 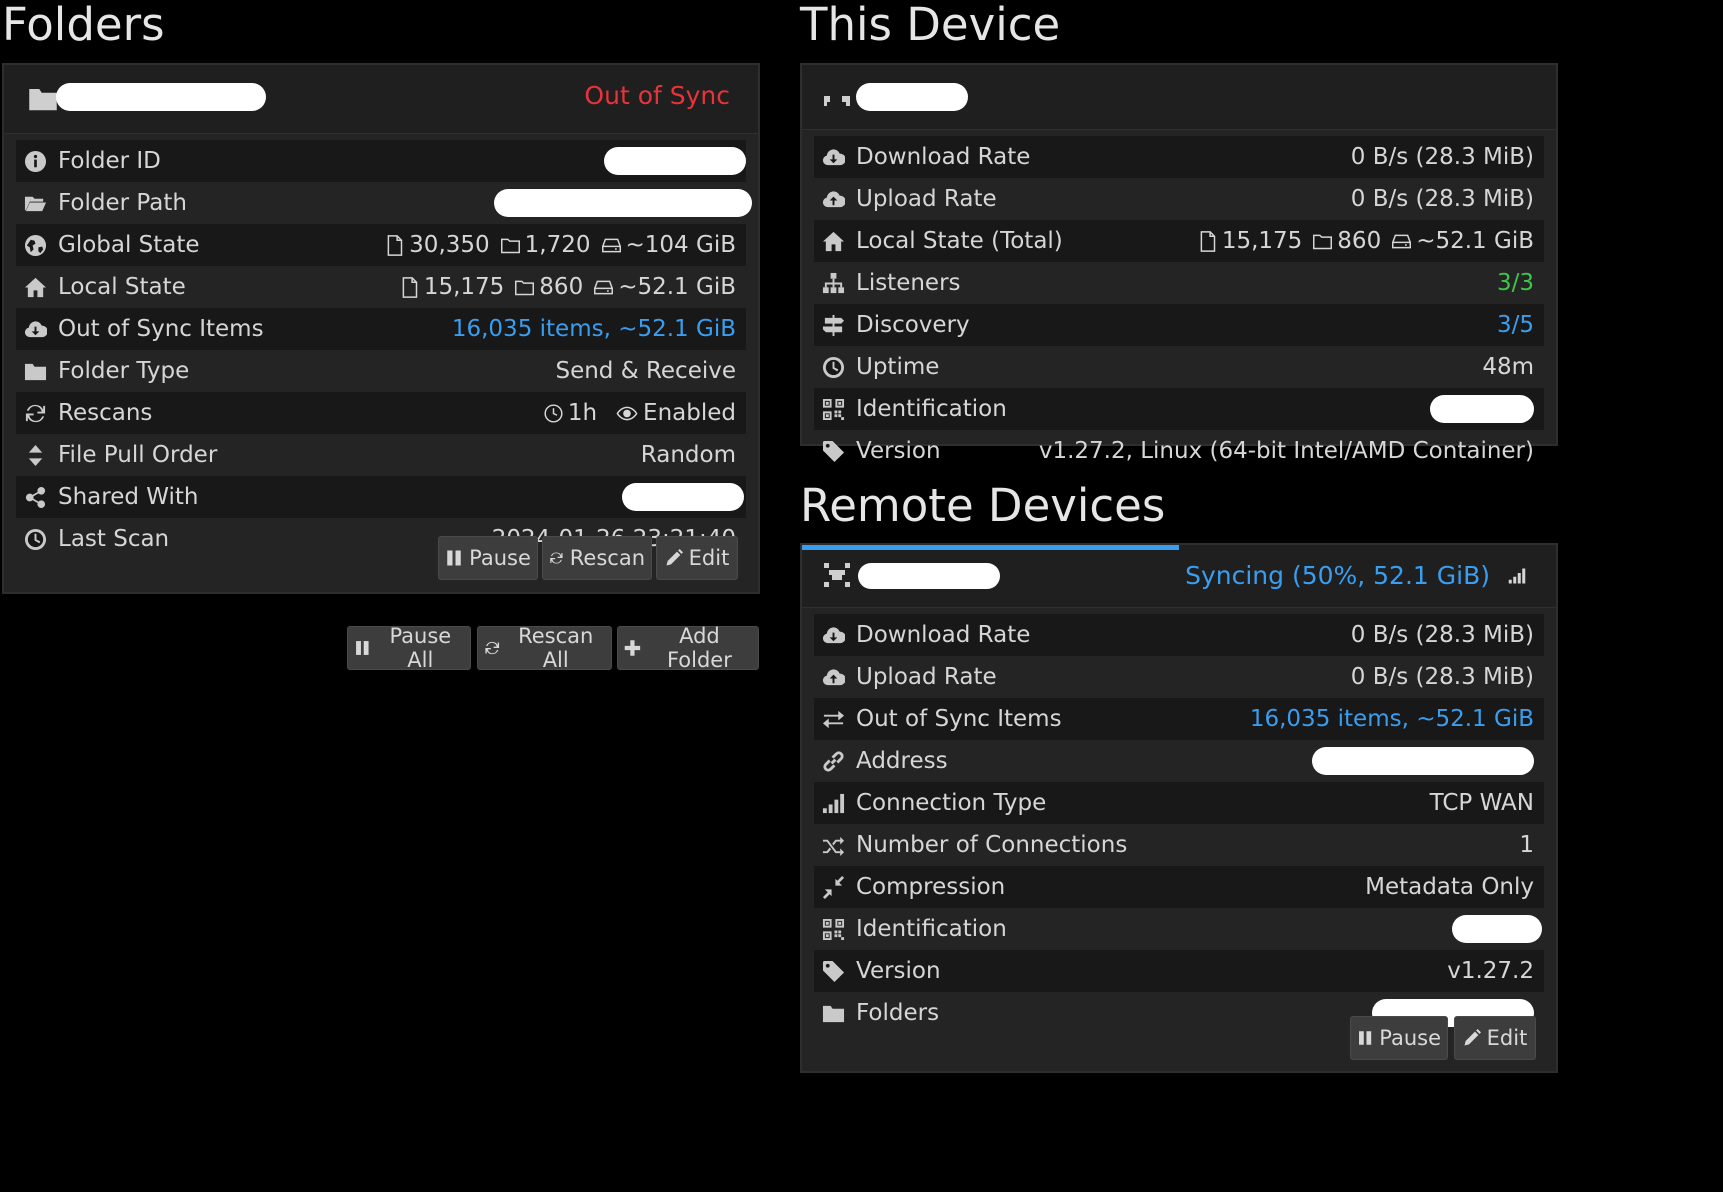 I want to click on device-row-identification: Identification, so click(x=1179, y=409).